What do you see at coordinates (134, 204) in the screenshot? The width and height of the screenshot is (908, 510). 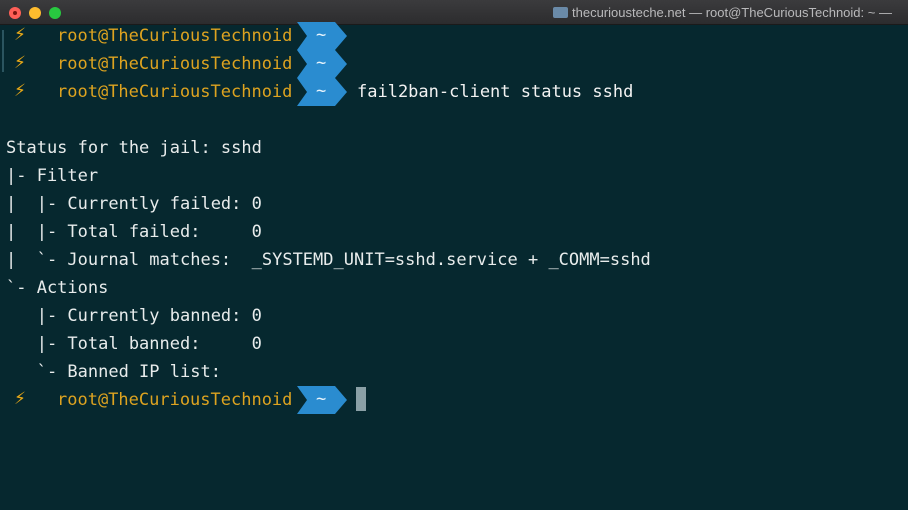 I see `output-line: | |- Currently failed: 0` at bounding box center [134, 204].